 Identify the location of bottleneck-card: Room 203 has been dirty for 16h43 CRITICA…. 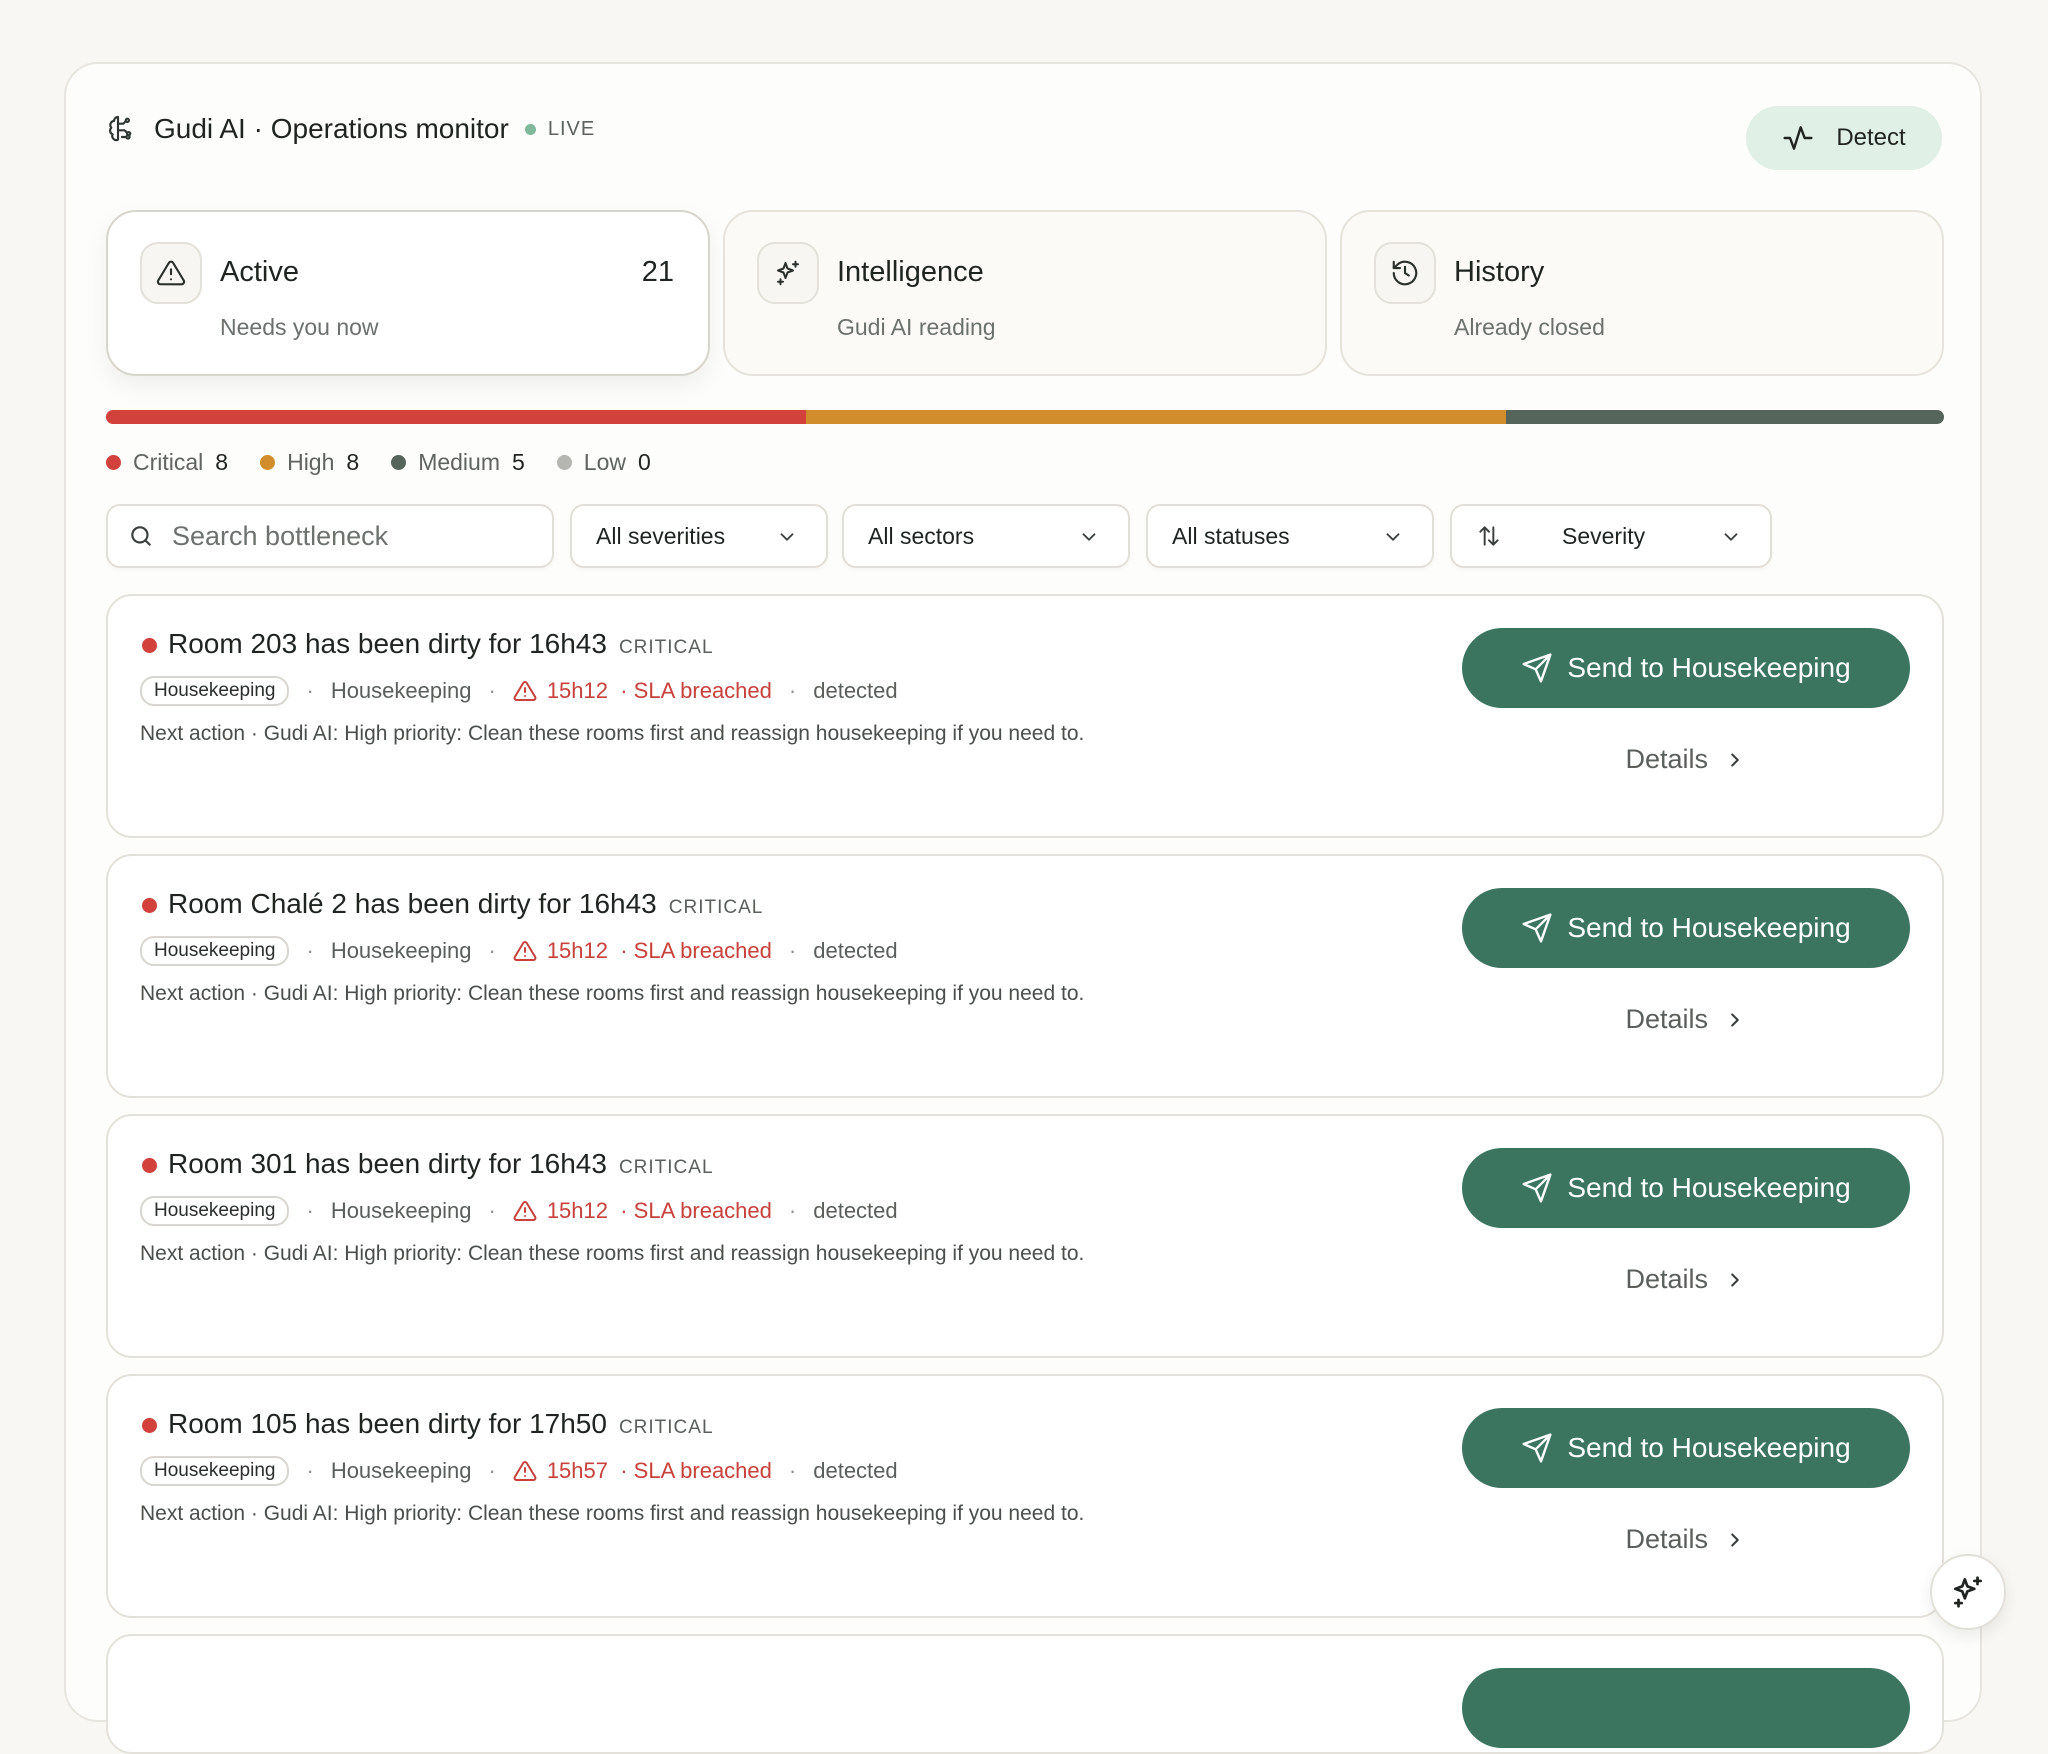
(1025, 716).